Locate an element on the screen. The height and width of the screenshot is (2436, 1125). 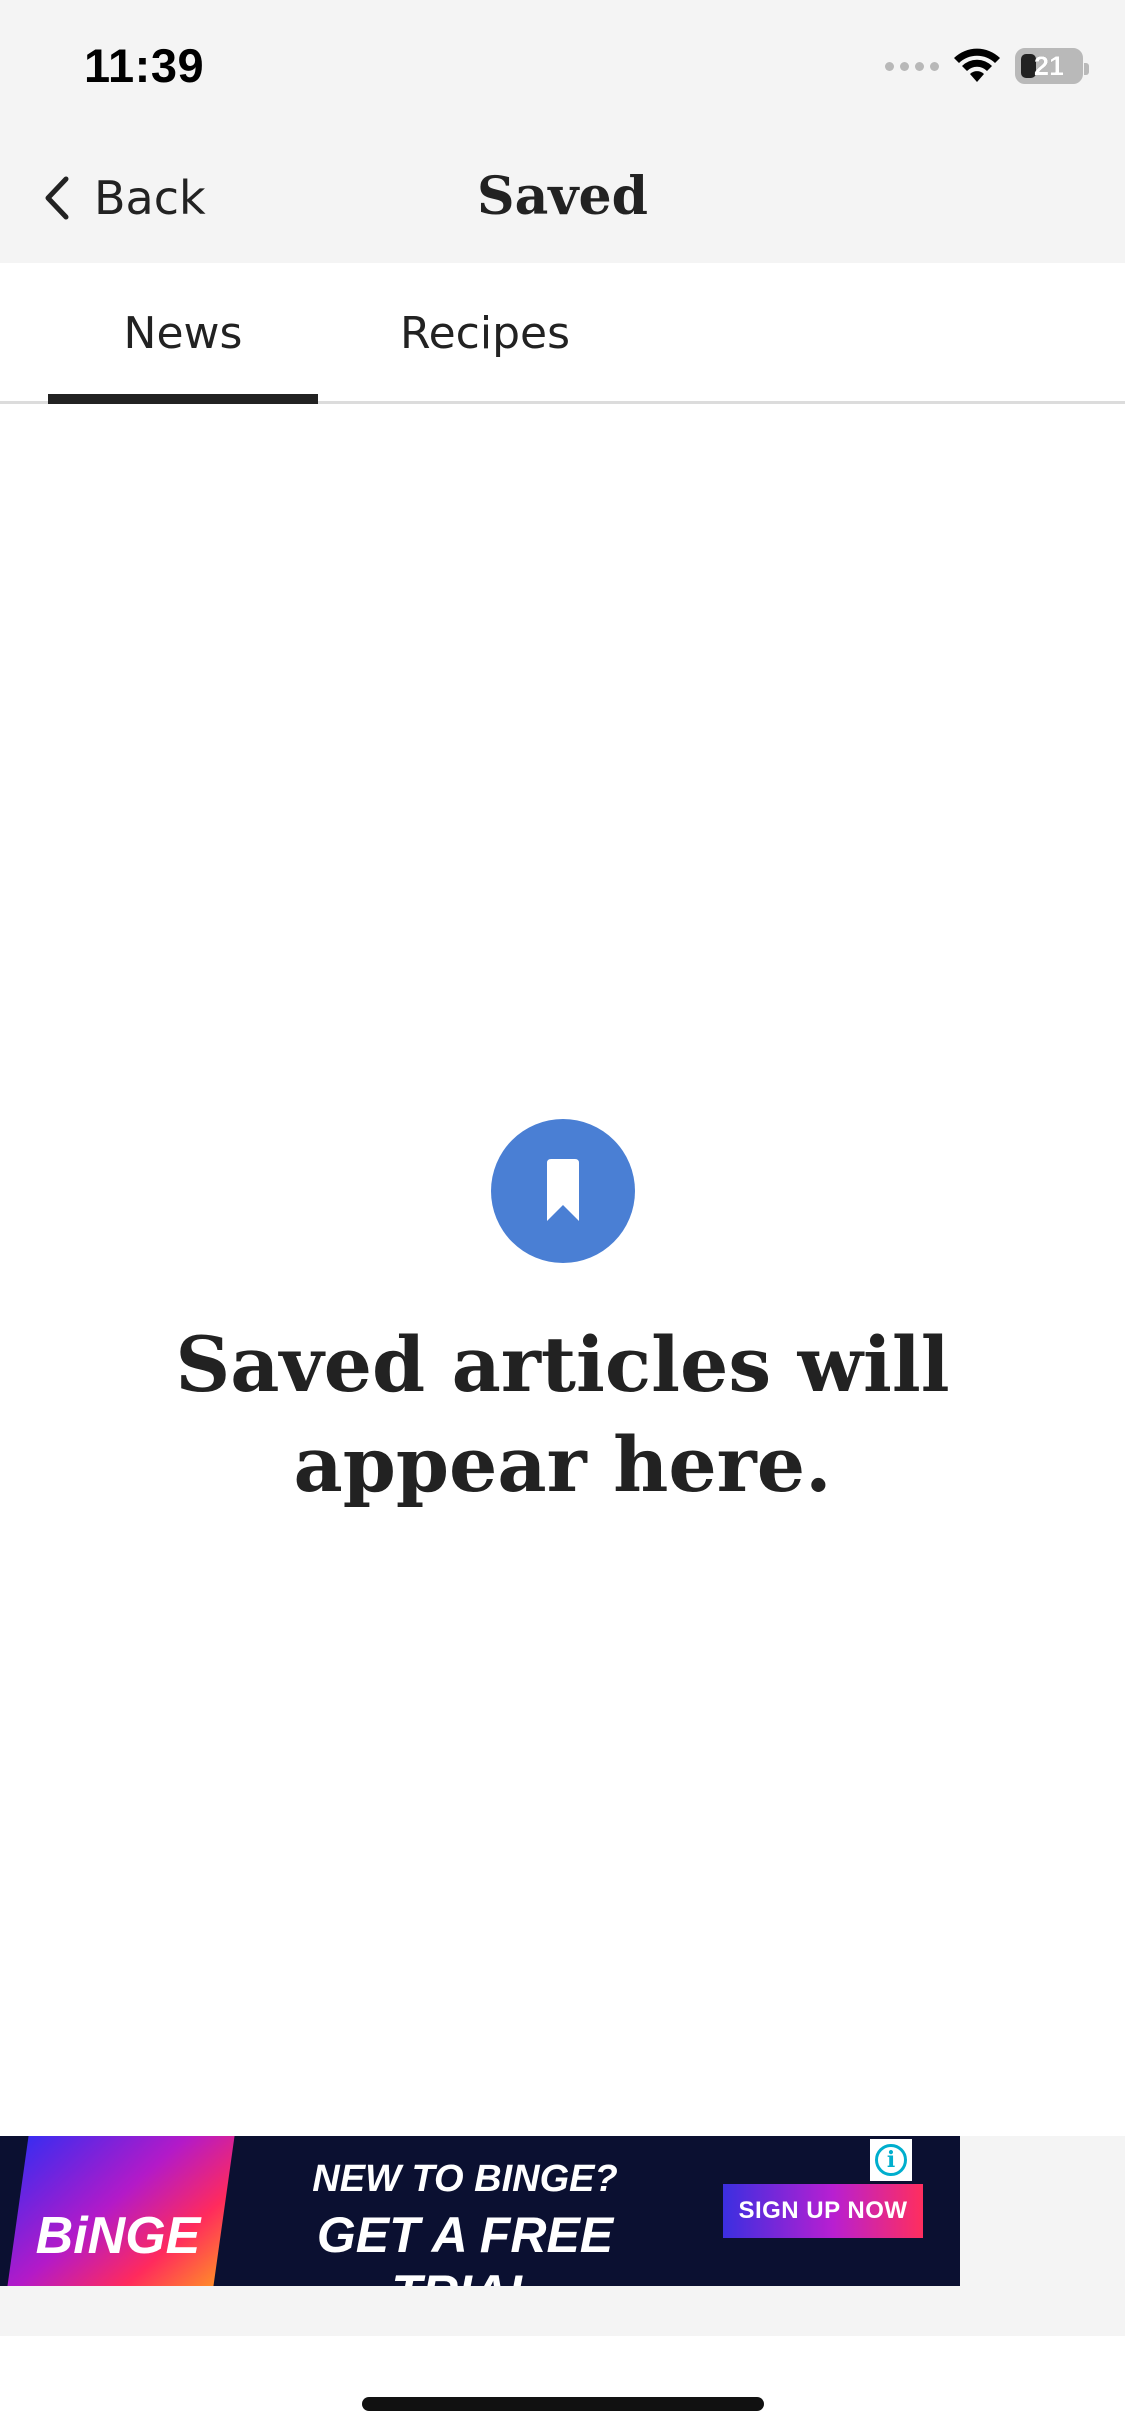
empty-state-message: Saved articles will appear here. is located at coordinates (562, 1414).